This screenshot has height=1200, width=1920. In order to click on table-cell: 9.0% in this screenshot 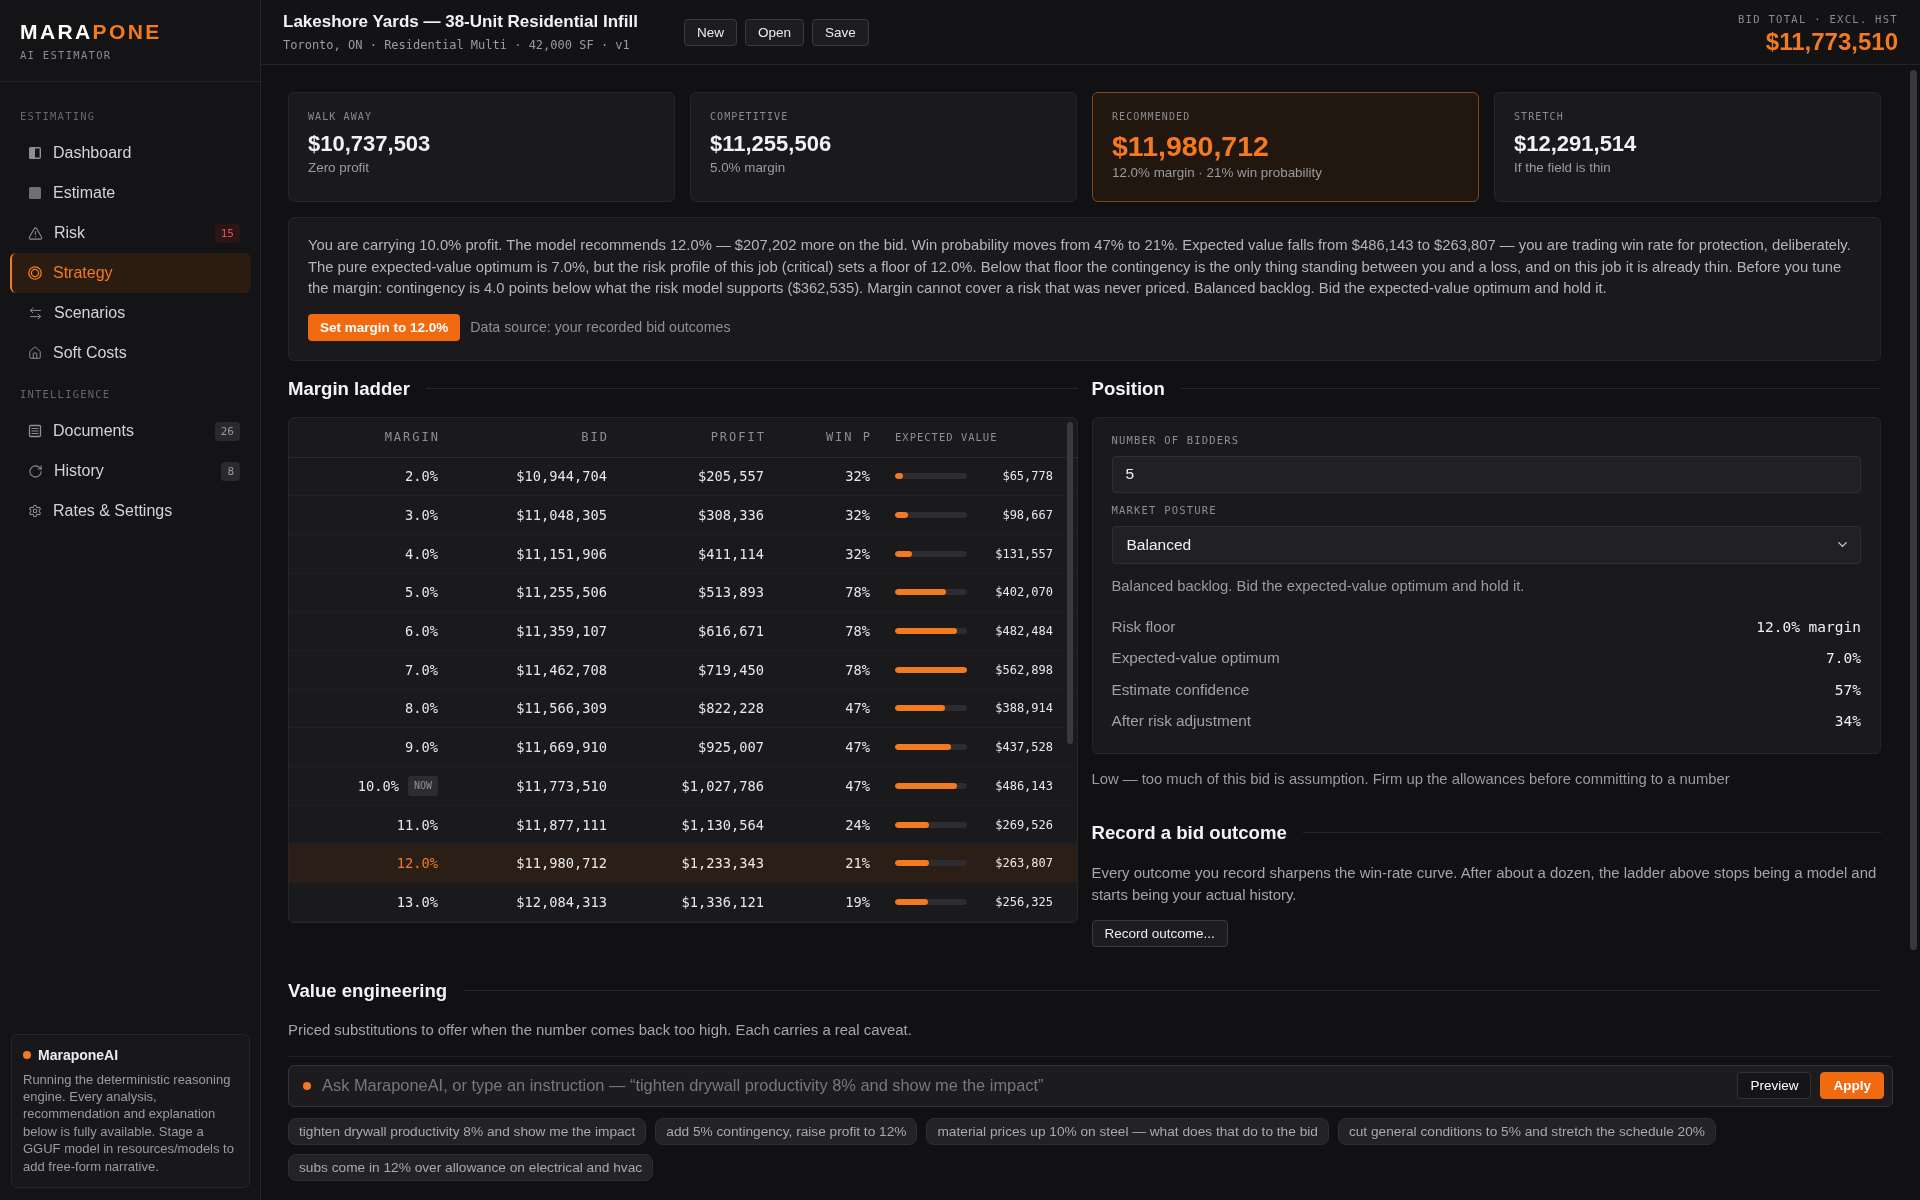, I will do `click(421, 747)`.